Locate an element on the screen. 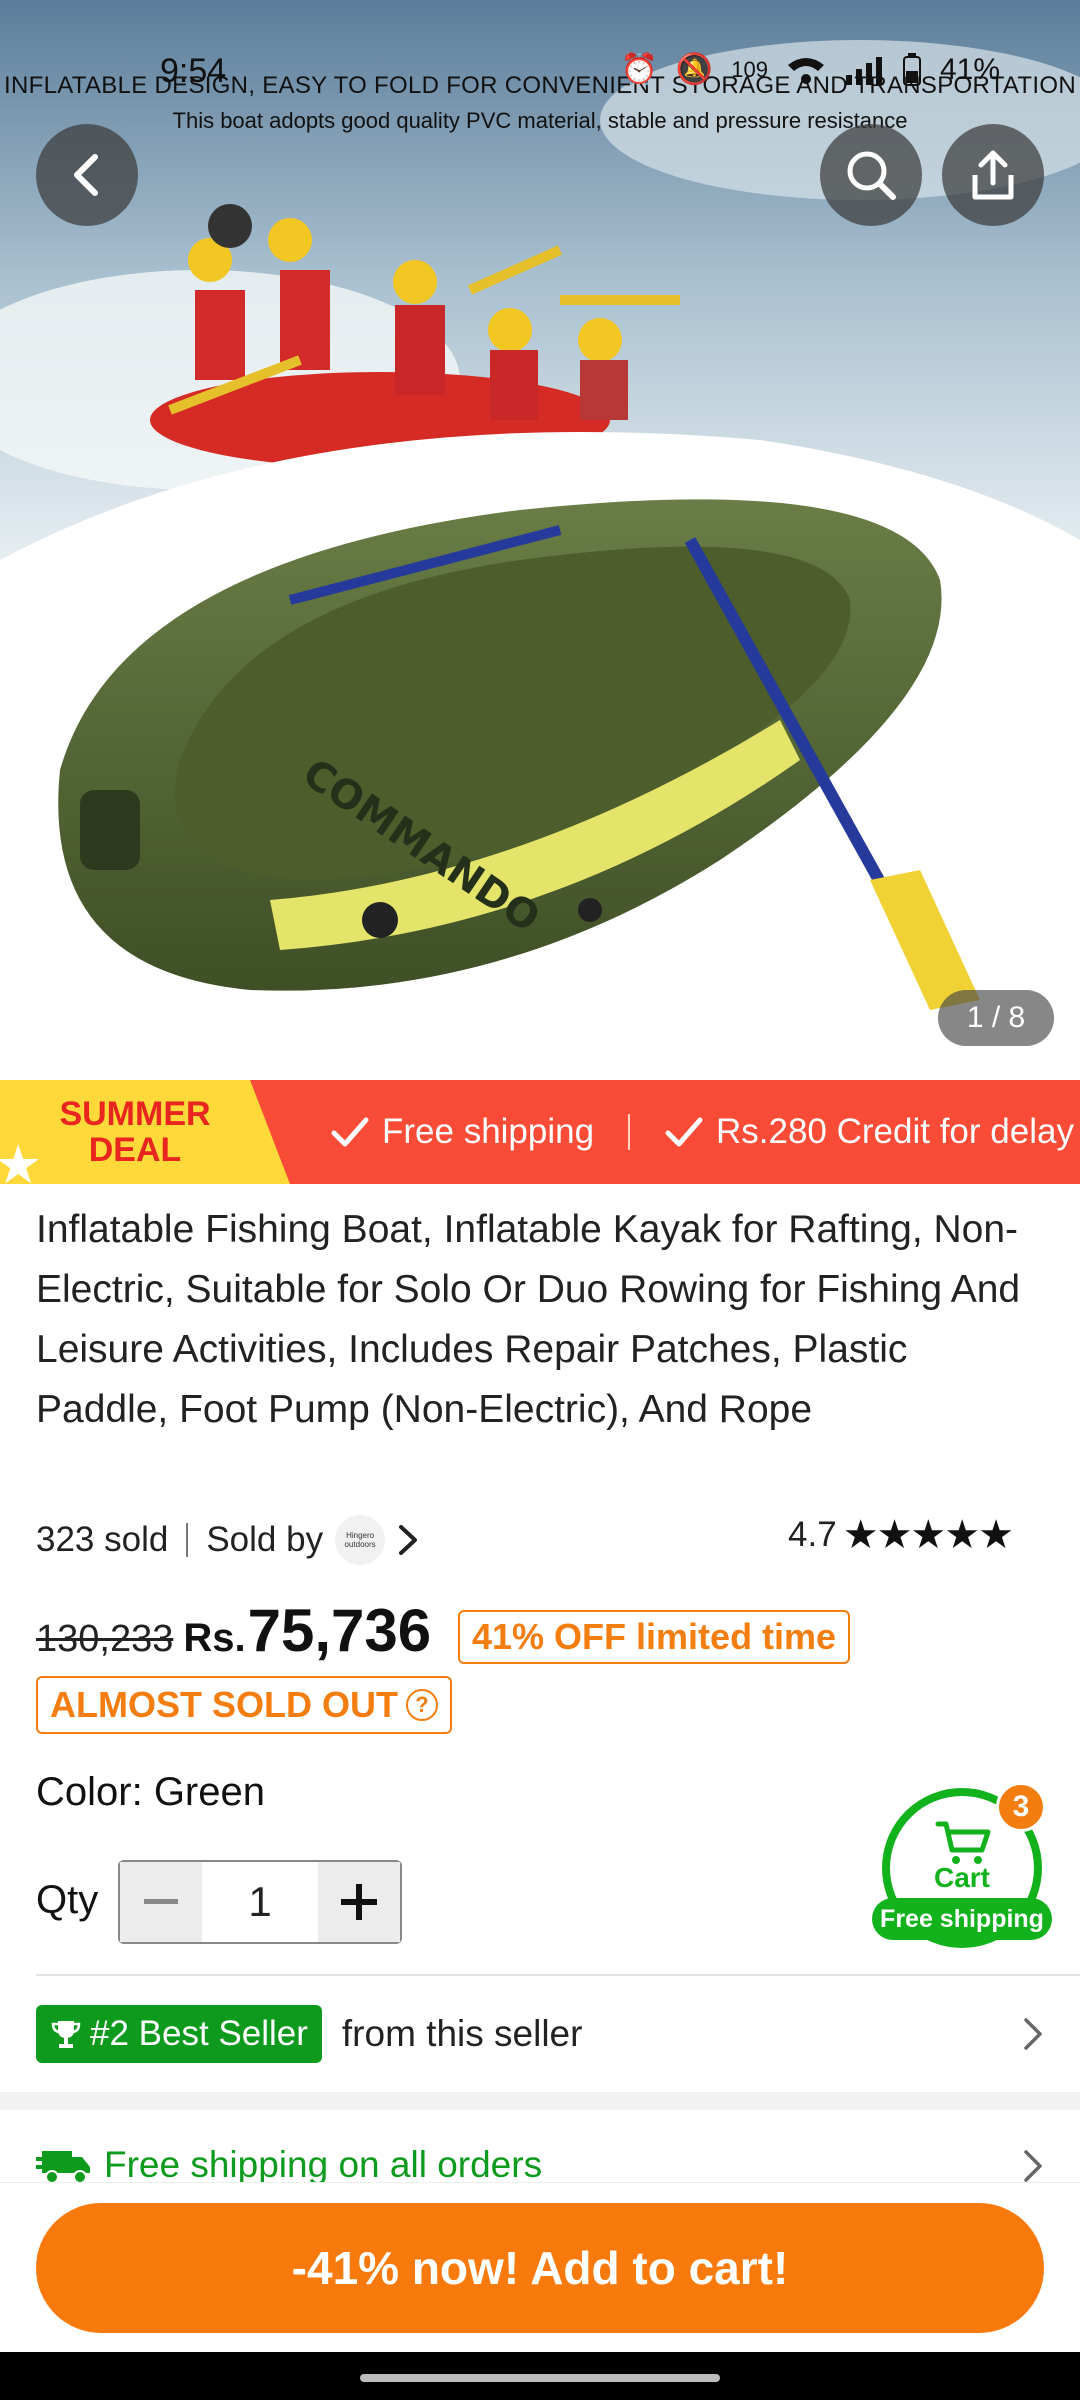 This screenshot has height=2400, width=1080. home-indicator is located at coordinates (540, 2378).